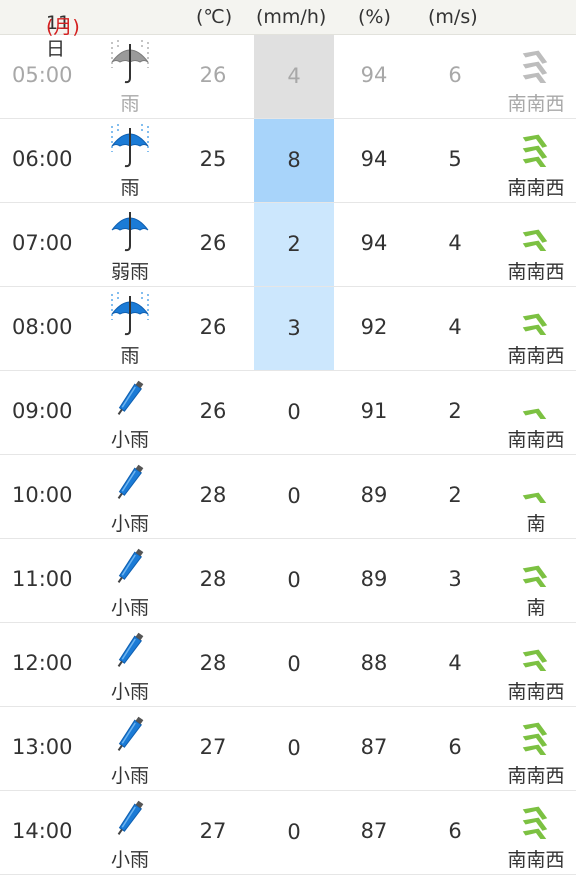 The width and height of the screenshot is (576, 882). What do you see at coordinates (42, 243) in the screenshot?
I see `row-time: 07:00` at bounding box center [42, 243].